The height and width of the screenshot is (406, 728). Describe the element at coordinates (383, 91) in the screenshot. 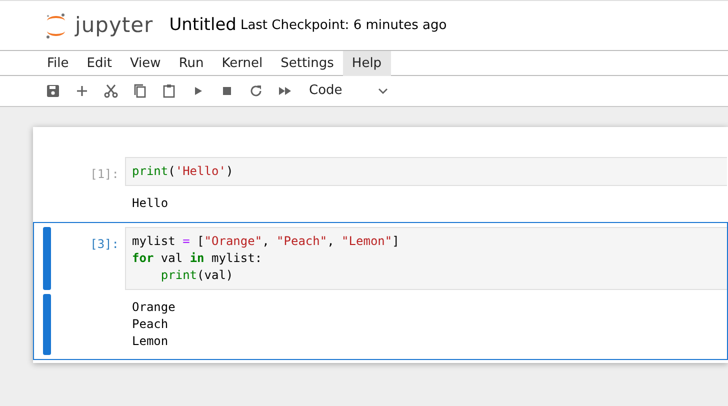

I see `chevron-down-icon` at that location.